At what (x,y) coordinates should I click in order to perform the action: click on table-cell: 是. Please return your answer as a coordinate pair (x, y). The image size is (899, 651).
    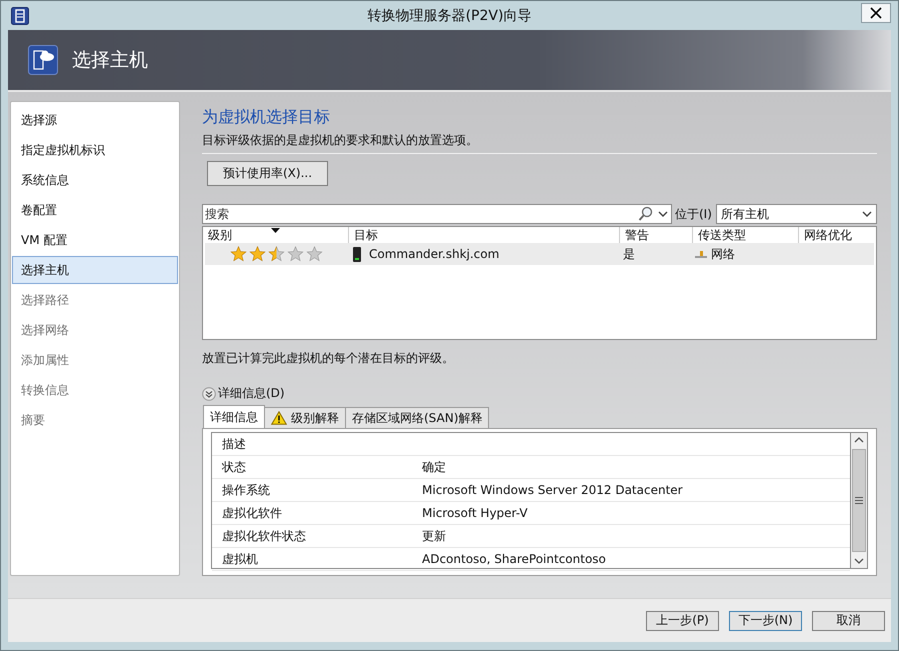
    Looking at the image, I should click on (629, 254).